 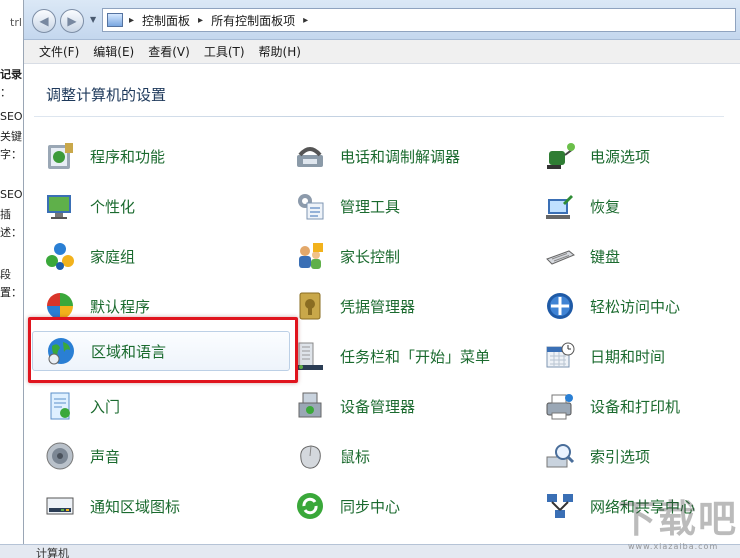 What do you see at coordinates (560, 156) in the screenshot?
I see `power-options-icon` at bounding box center [560, 156].